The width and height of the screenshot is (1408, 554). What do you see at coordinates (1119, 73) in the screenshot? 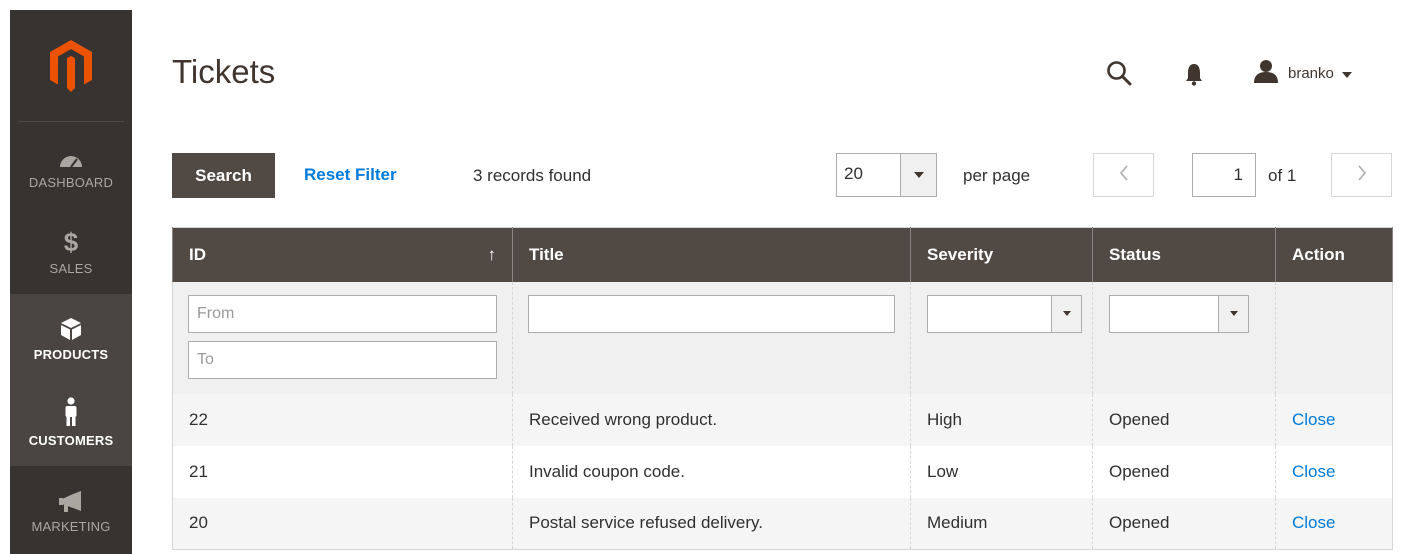
I see `search-icon` at bounding box center [1119, 73].